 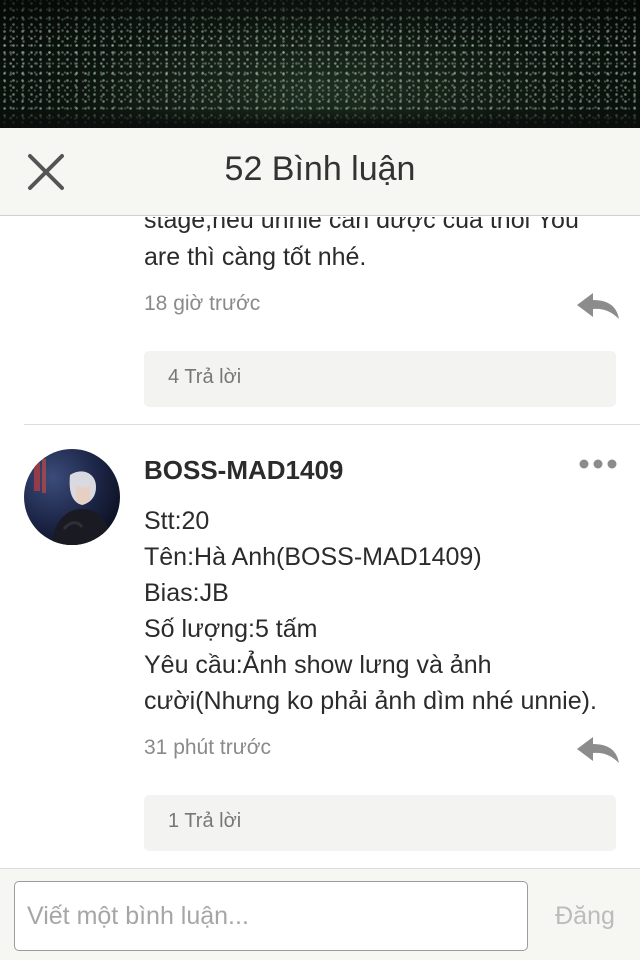 I want to click on post-button: Đăng, so click(x=585, y=916).